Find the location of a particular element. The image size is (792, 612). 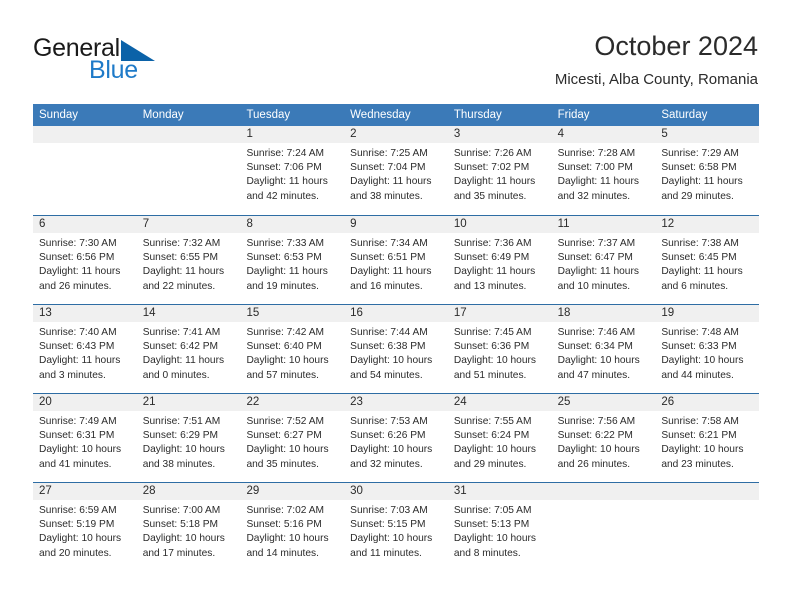

sunset-text: Sunset: 6:43 PM is located at coordinates (77, 347).